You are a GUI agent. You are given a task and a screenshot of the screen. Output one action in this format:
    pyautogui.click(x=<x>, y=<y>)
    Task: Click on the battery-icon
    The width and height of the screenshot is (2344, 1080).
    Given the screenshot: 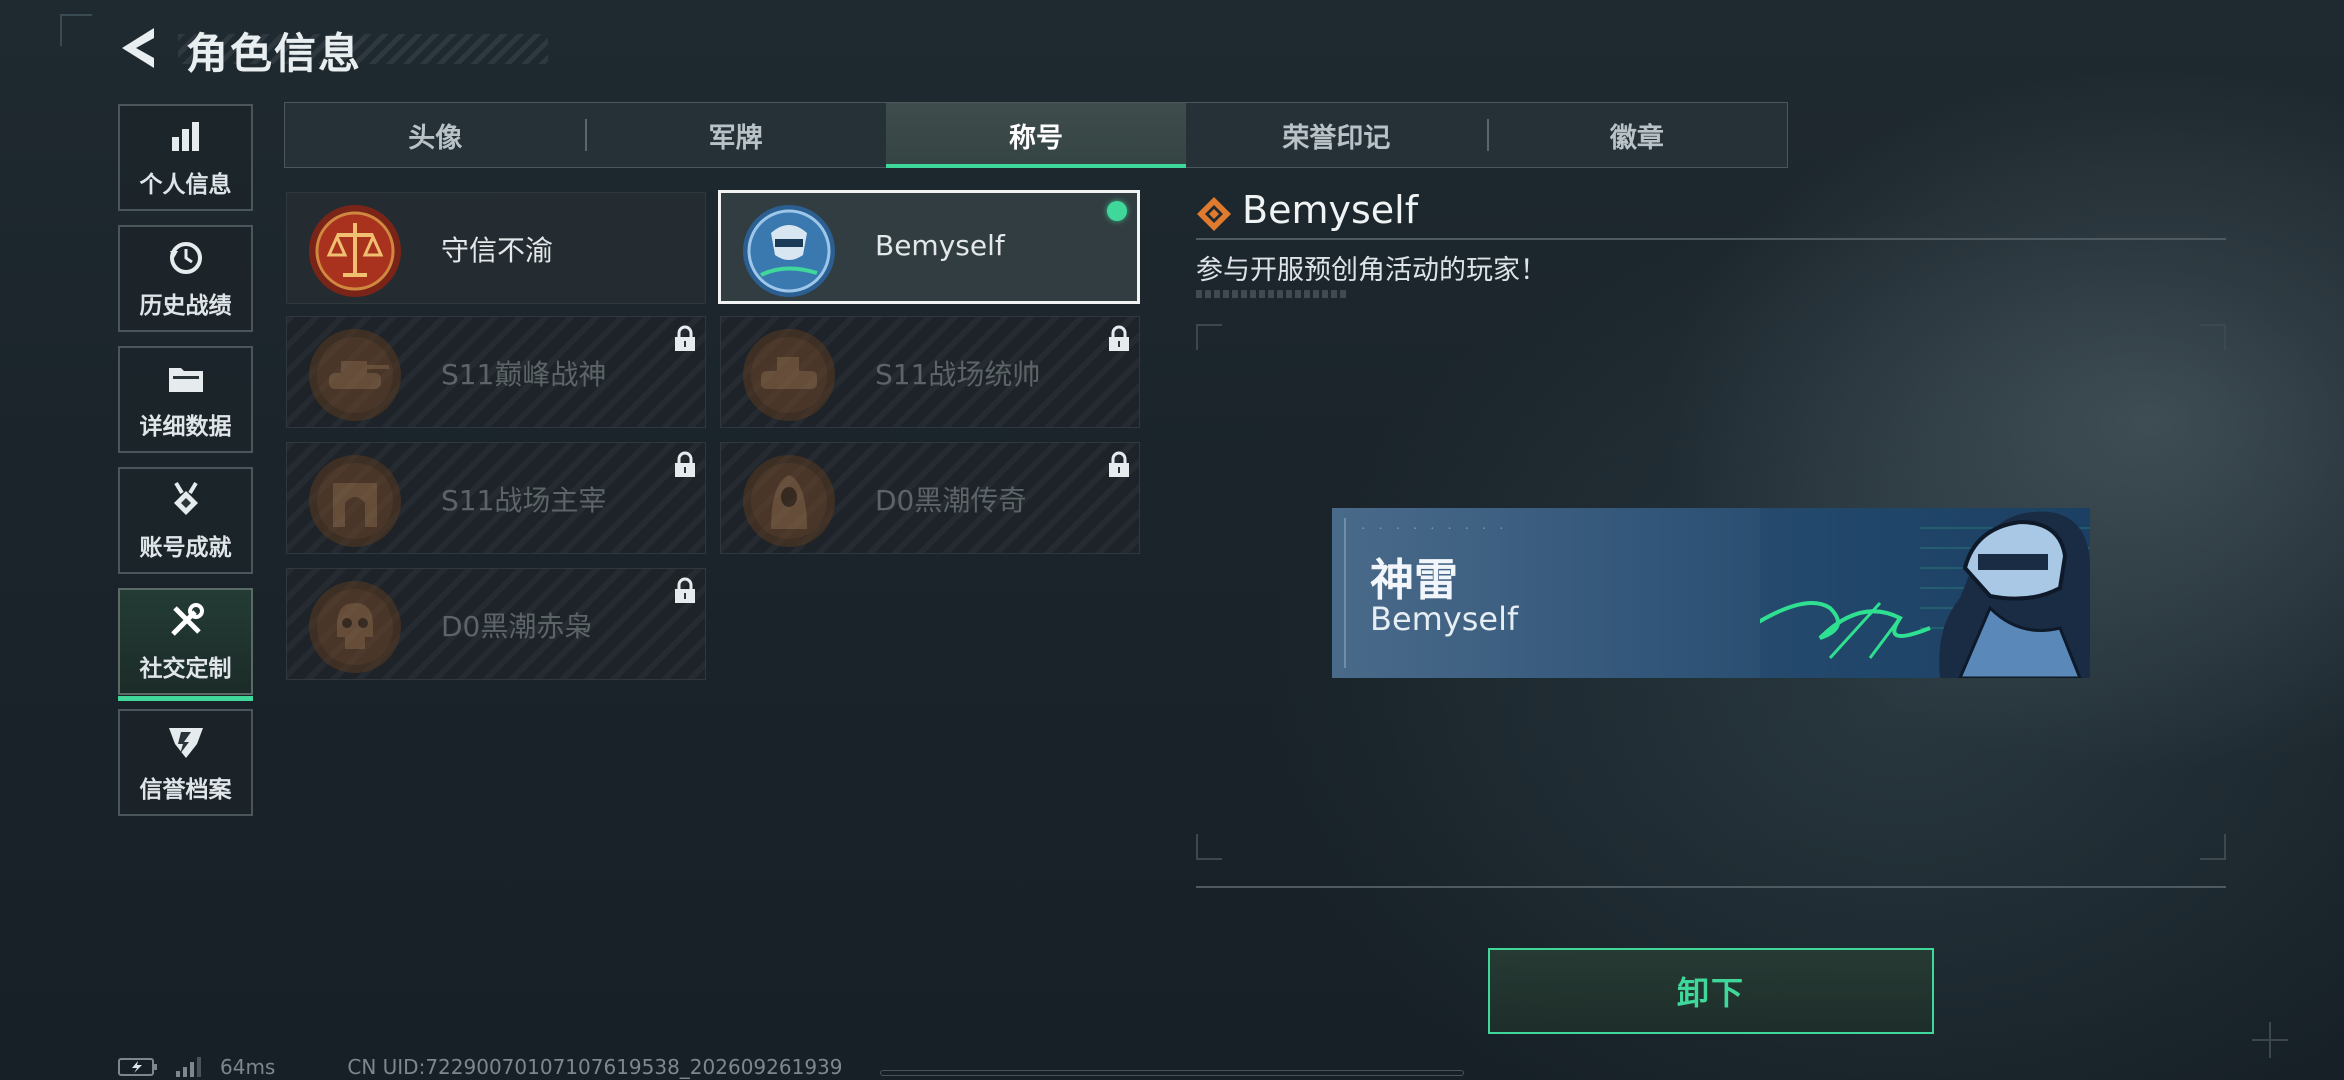 What is the action you would take?
    pyautogui.click(x=137, y=1067)
    